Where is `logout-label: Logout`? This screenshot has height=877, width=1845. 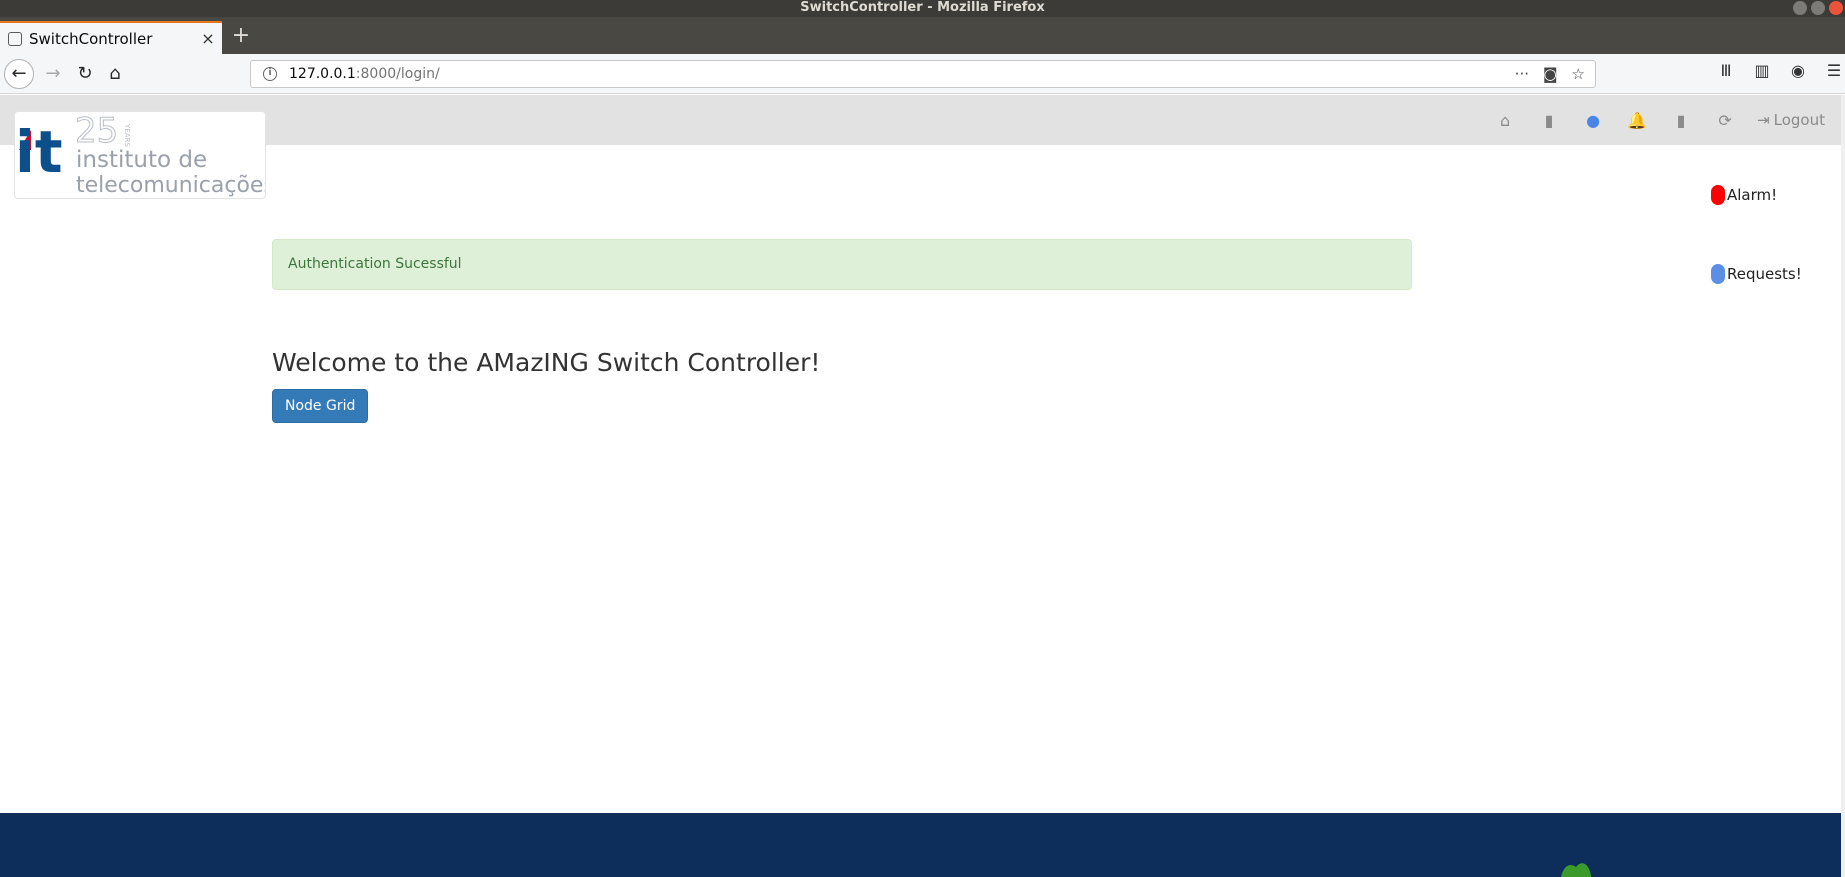
logout-label: Logout is located at coordinates (1799, 120).